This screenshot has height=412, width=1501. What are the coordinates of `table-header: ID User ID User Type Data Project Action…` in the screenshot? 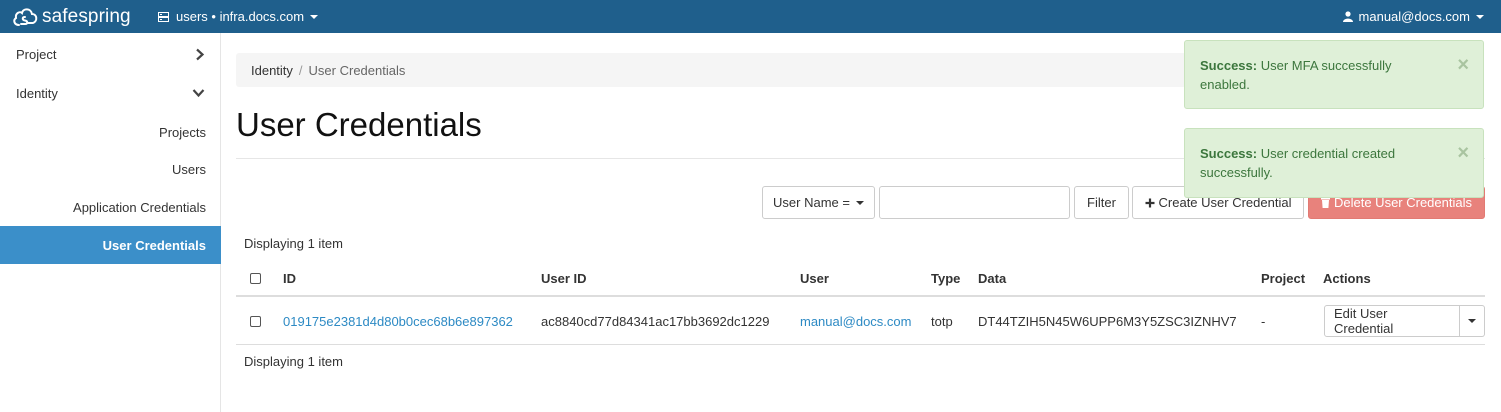 It's located at (860, 278).